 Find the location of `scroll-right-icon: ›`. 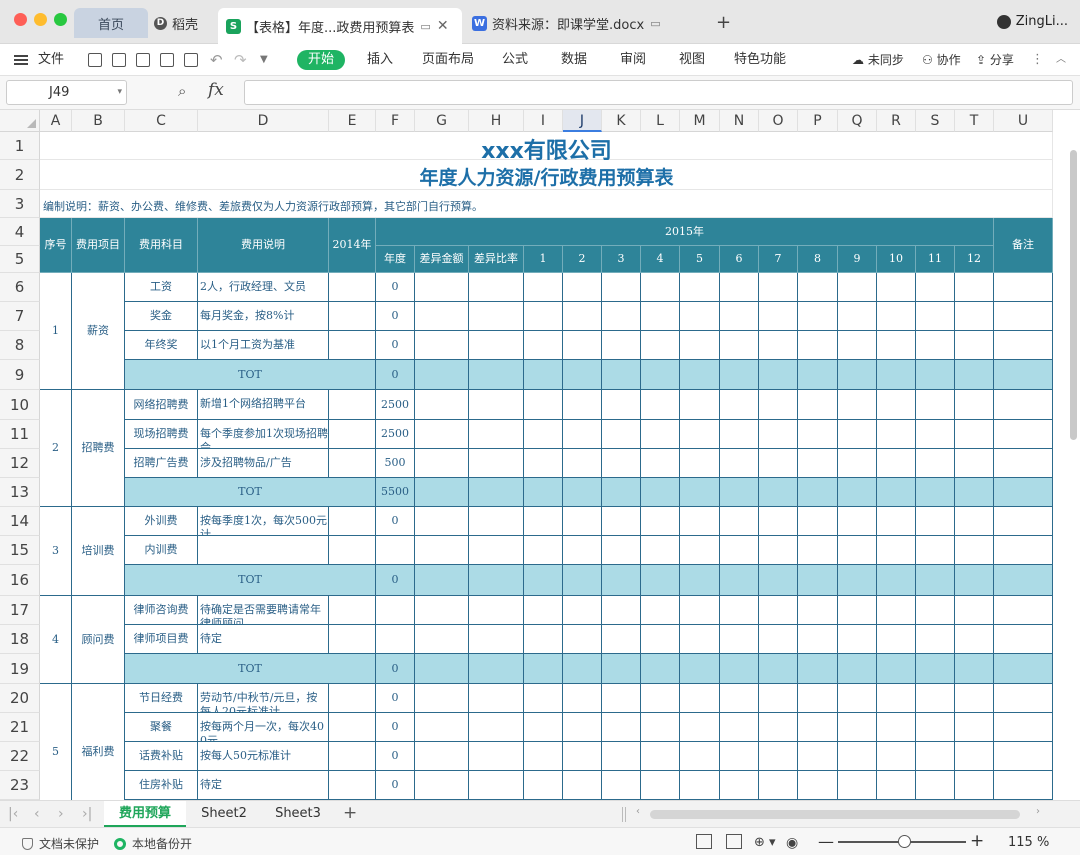

scroll-right-icon: › is located at coordinates (1038, 811).